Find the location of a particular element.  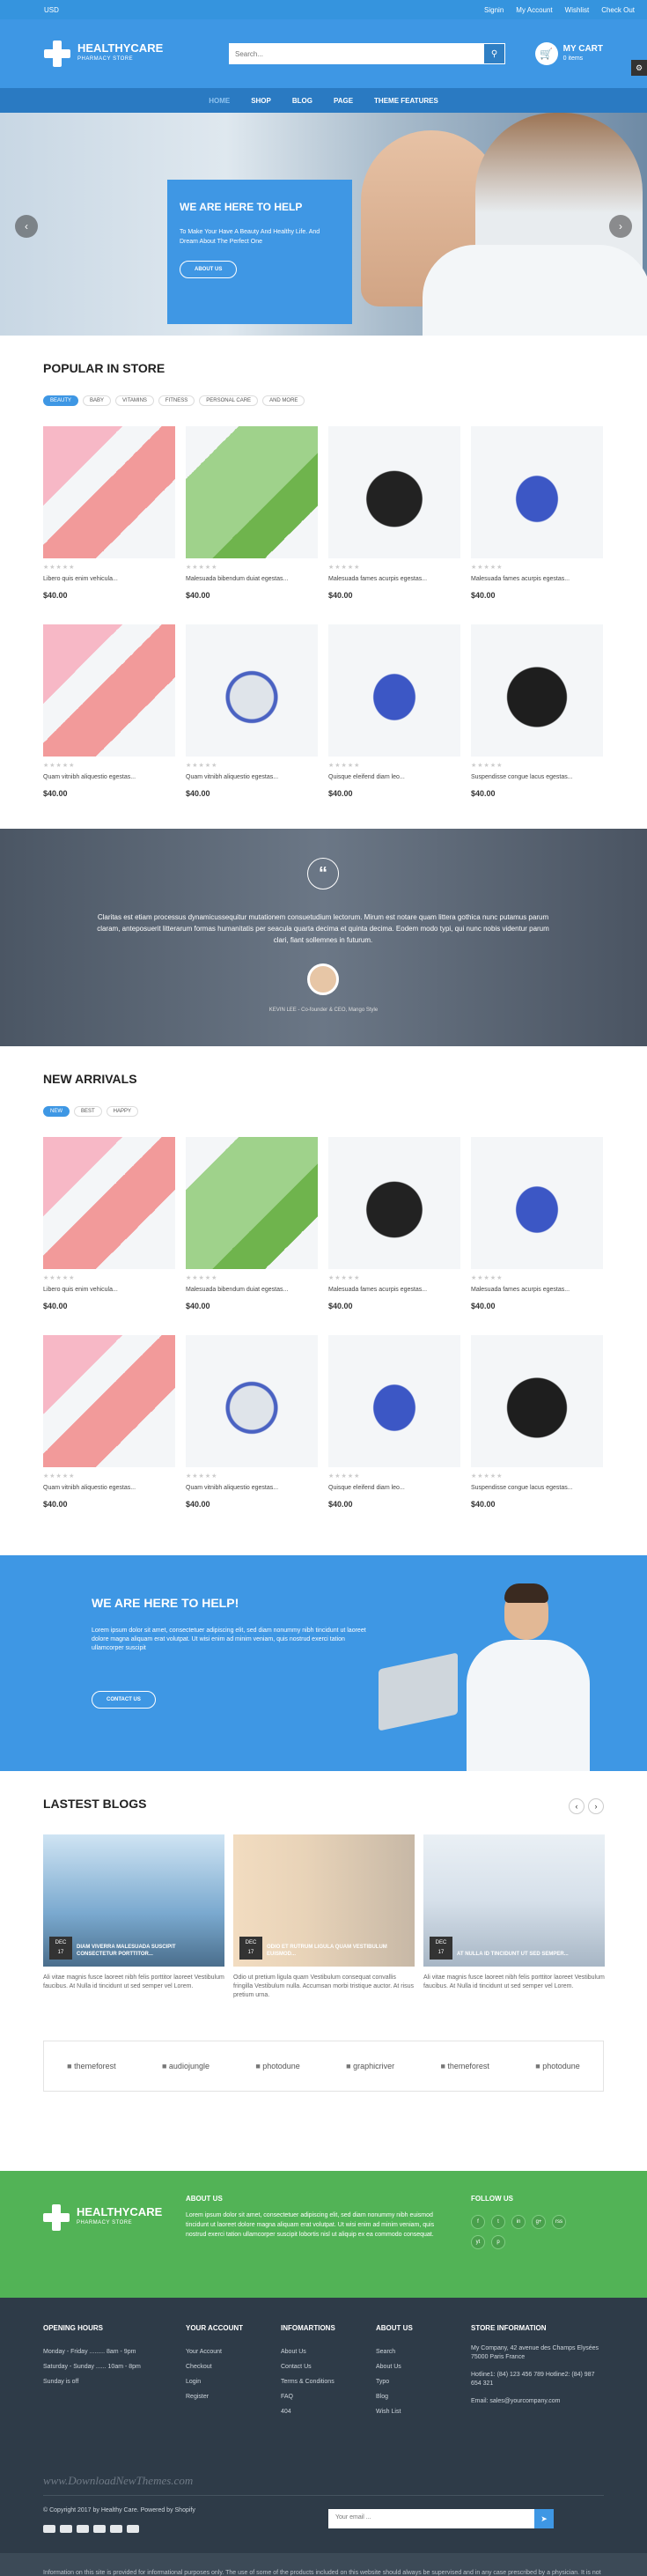

checkout-link: Check Out is located at coordinates (618, 10).